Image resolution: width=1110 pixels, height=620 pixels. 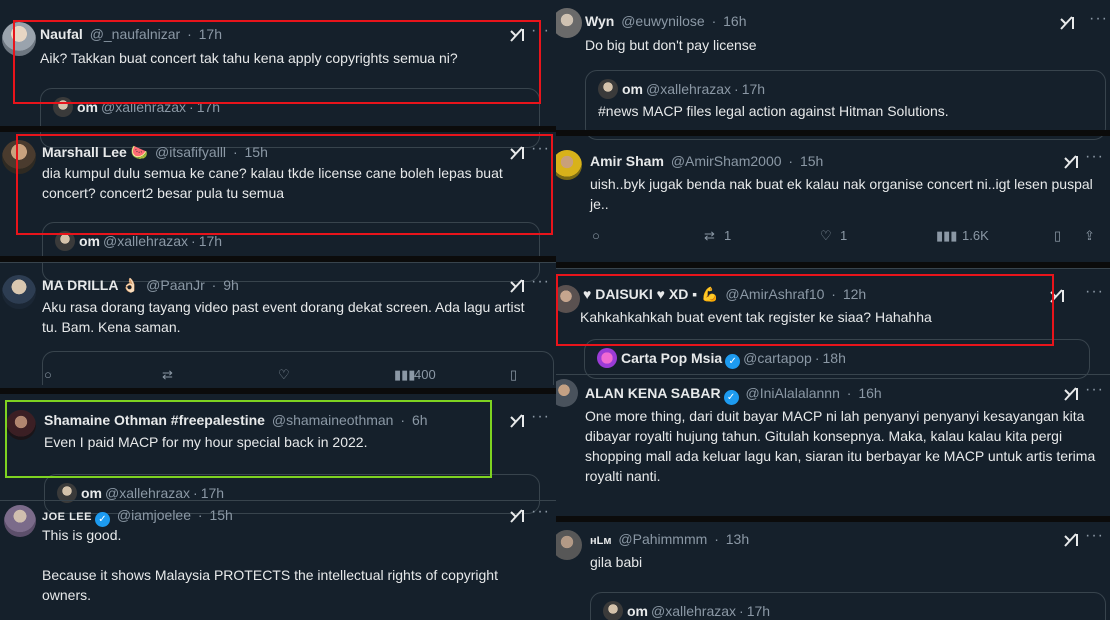 I want to click on author-handle: @PaanJr, so click(x=175, y=285).